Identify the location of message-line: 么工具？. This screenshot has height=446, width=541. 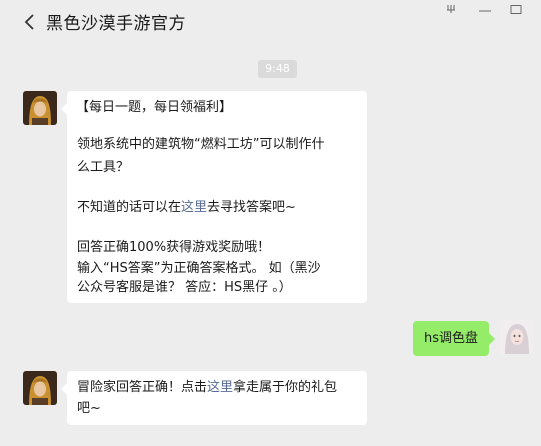
(103, 167).